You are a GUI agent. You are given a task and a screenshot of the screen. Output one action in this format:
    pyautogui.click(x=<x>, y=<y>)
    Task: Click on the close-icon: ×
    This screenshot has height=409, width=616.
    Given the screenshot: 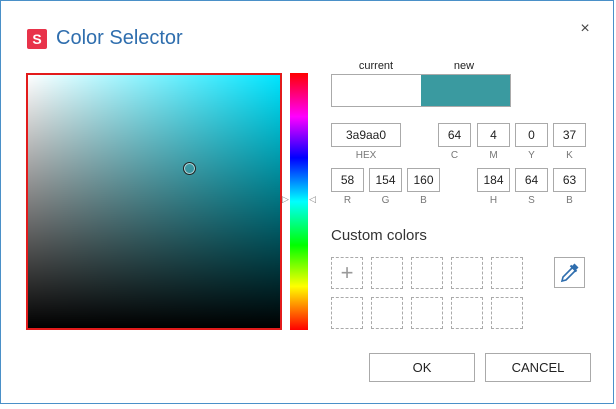 What is the action you would take?
    pyautogui.click(x=585, y=29)
    